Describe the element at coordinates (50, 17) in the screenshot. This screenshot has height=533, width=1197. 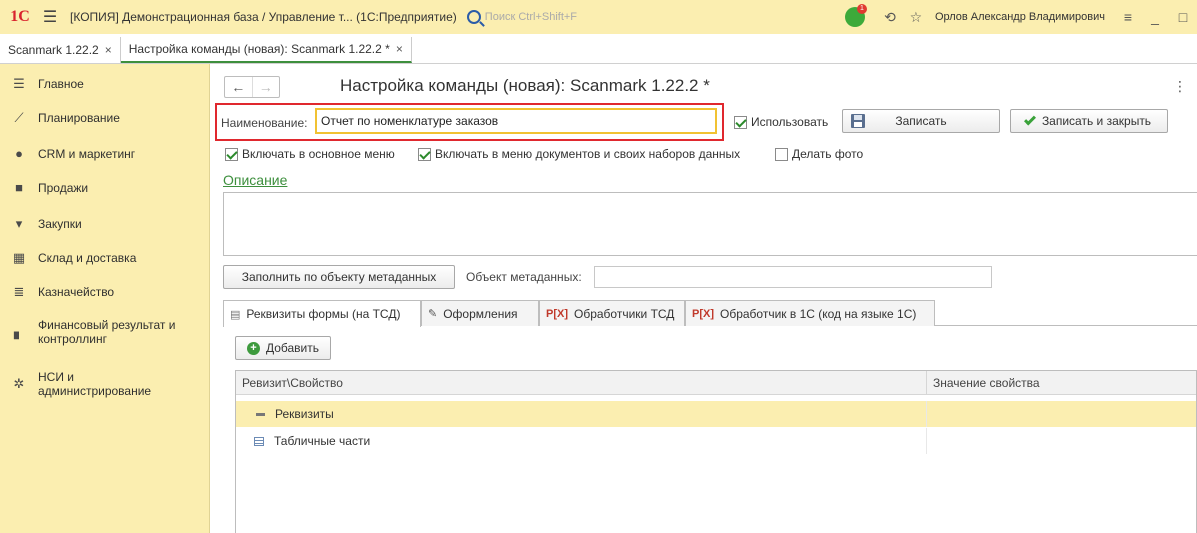
I see `hamburger-menu-icon: ☰` at that location.